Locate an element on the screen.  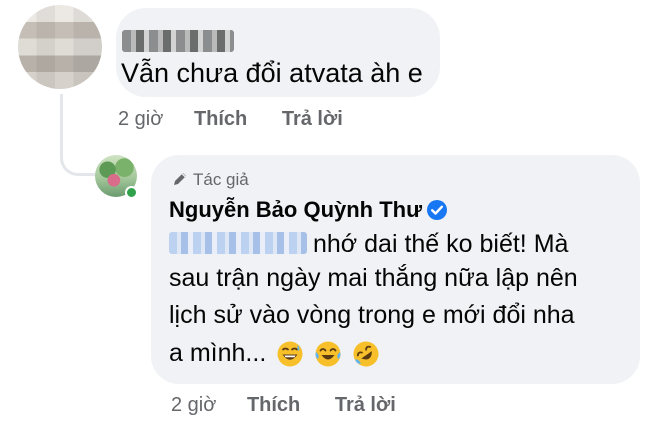
reply-thread-line is located at coordinates (80, 135).